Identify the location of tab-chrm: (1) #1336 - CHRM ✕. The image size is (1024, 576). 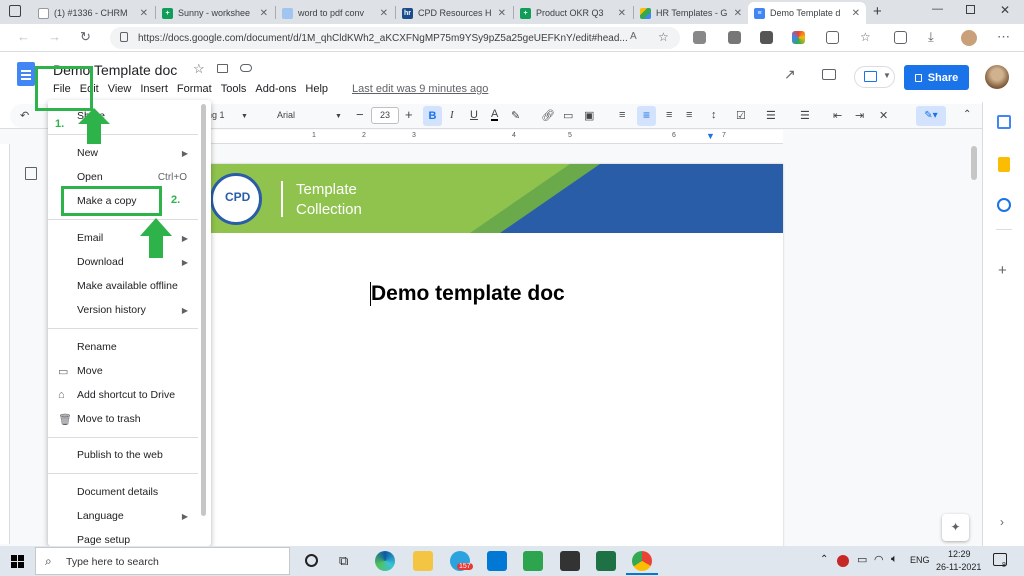
(93, 13).